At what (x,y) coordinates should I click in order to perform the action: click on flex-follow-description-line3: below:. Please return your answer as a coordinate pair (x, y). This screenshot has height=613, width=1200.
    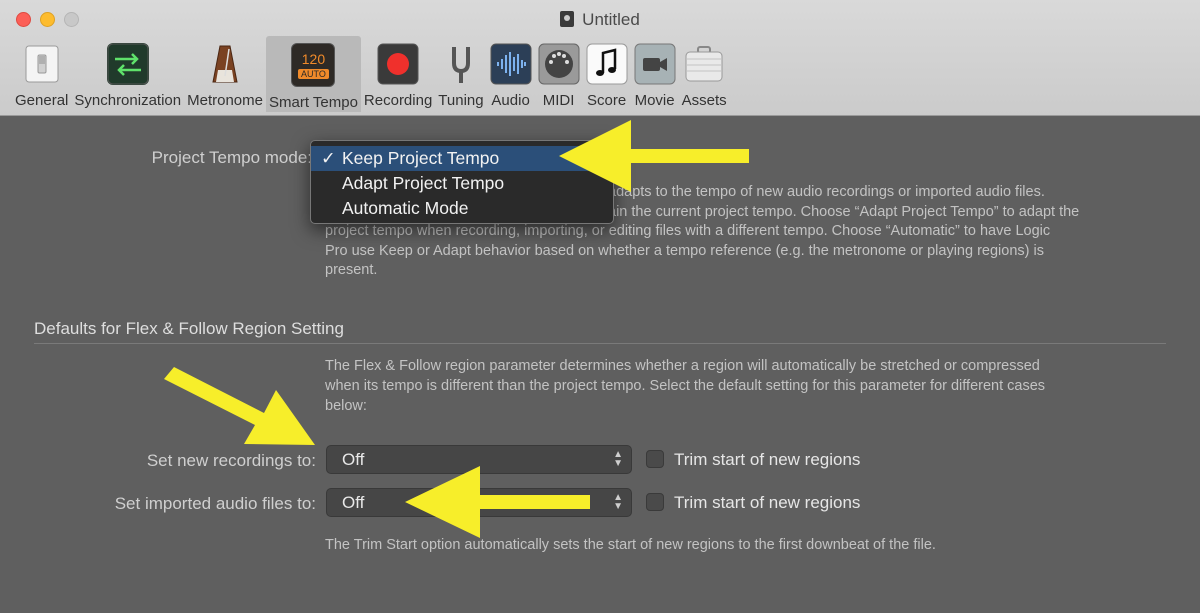
    Looking at the image, I should click on (346, 406).